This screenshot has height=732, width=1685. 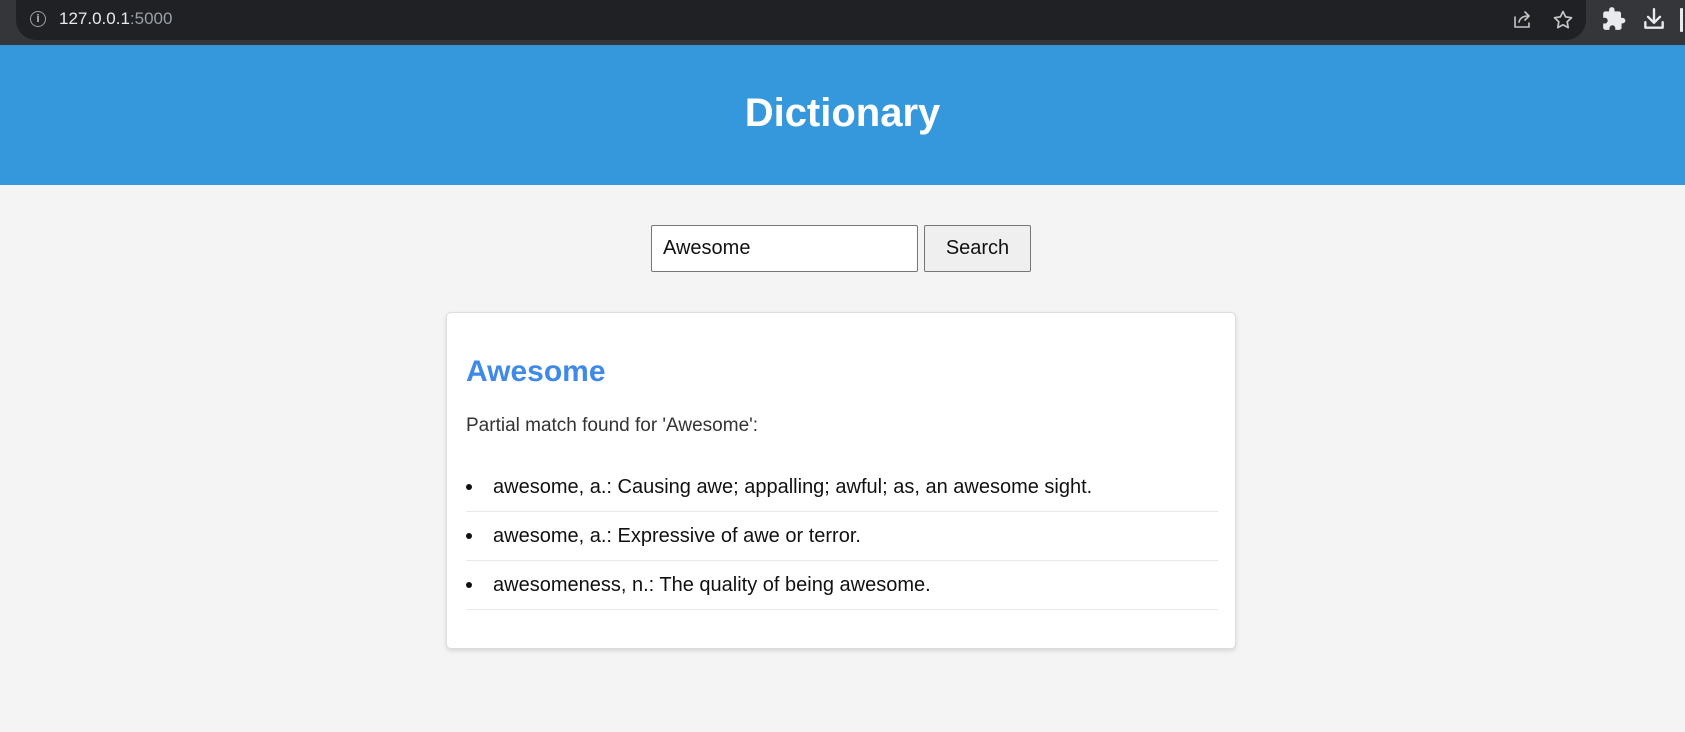 I want to click on url-text: 127.0.0.1:5000, so click(x=115, y=19).